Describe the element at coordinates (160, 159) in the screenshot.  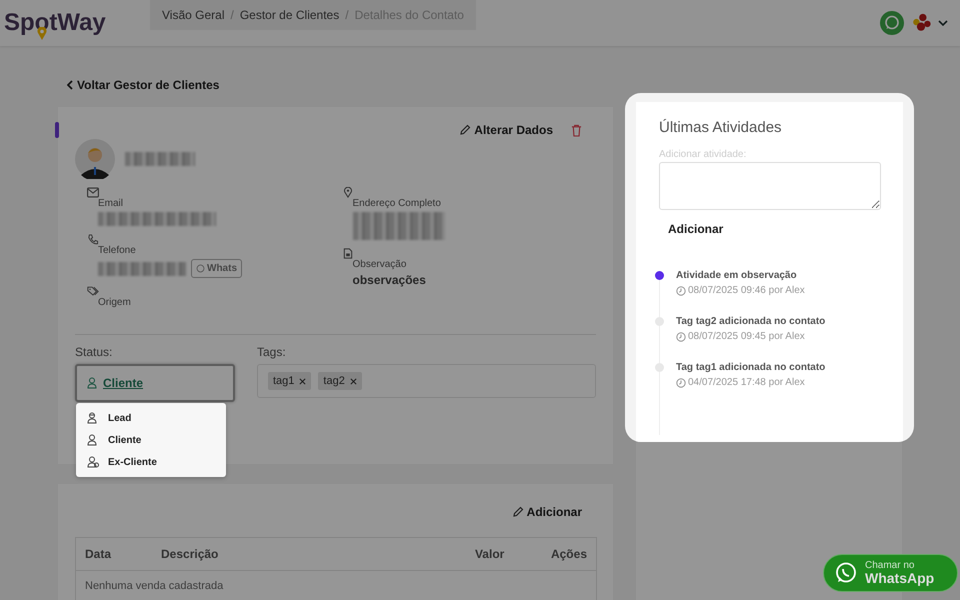
I see `redacted-name` at that location.